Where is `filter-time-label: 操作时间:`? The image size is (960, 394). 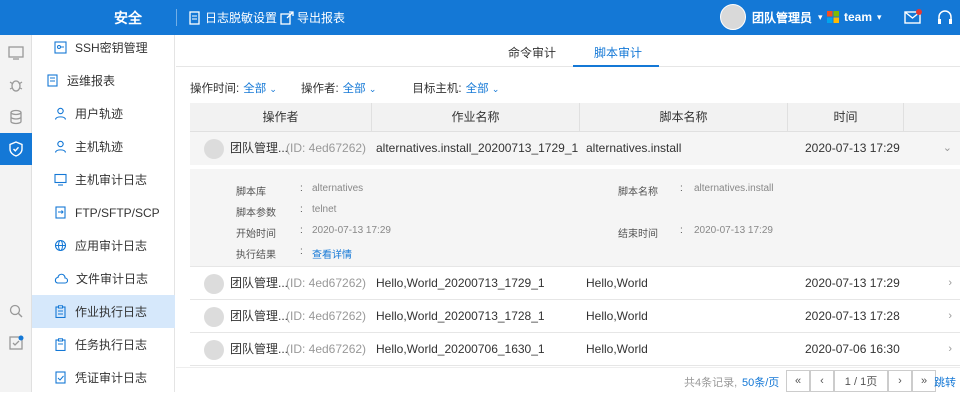
filter-time-label: 操作时间: is located at coordinates (215, 89).